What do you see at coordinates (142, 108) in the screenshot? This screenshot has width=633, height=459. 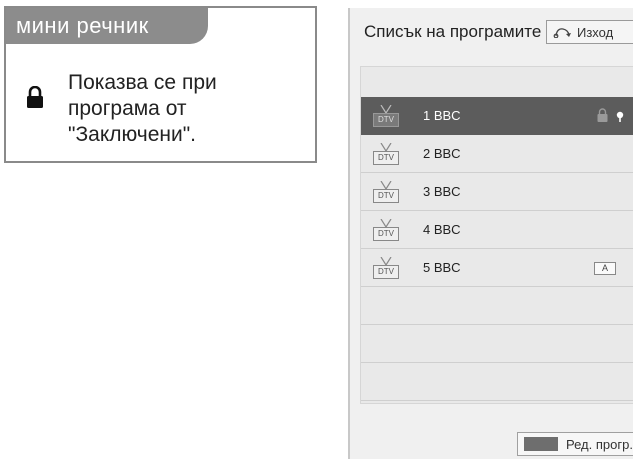 I see `glossary-description: Показва се при програма от "Заключени".` at bounding box center [142, 108].